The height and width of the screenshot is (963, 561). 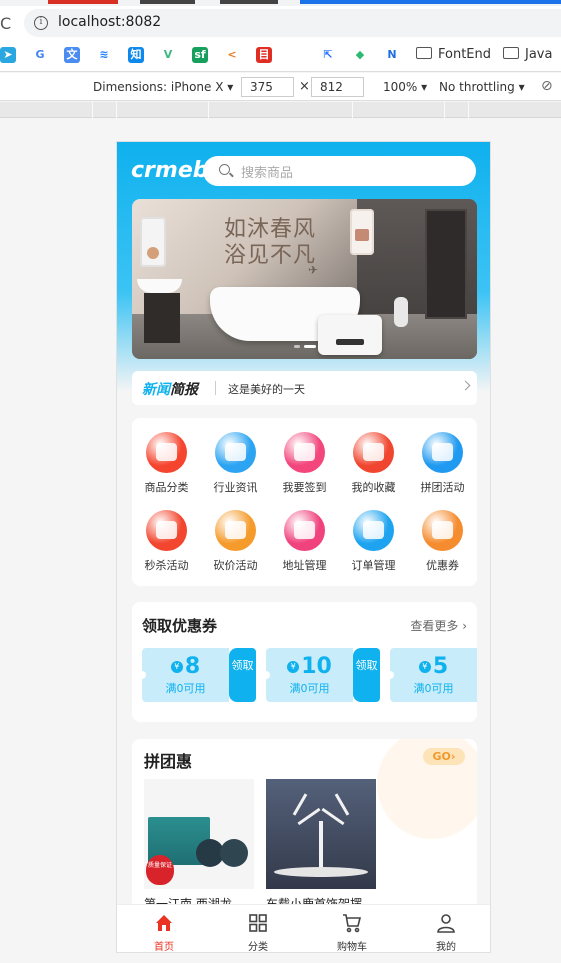 I want to click on carousel-indicator, so click(x=304, y=347).